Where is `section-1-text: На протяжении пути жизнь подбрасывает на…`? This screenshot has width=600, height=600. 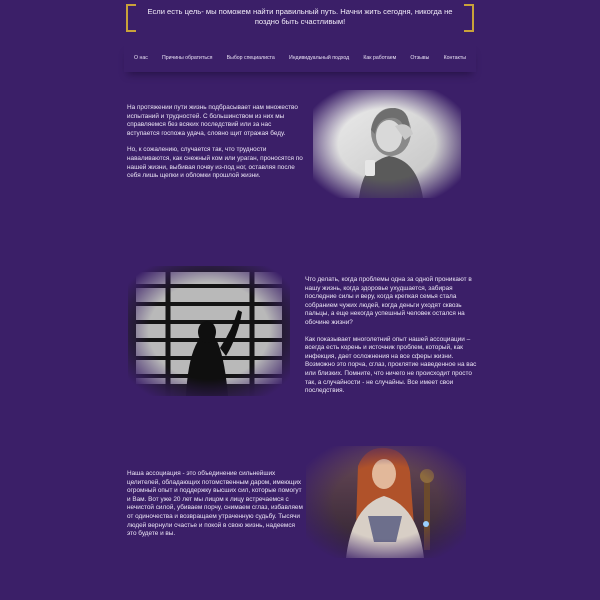
section-1-text: На протяжении пути жизнь подбрасывает на… is located at coordinates (215, 146).